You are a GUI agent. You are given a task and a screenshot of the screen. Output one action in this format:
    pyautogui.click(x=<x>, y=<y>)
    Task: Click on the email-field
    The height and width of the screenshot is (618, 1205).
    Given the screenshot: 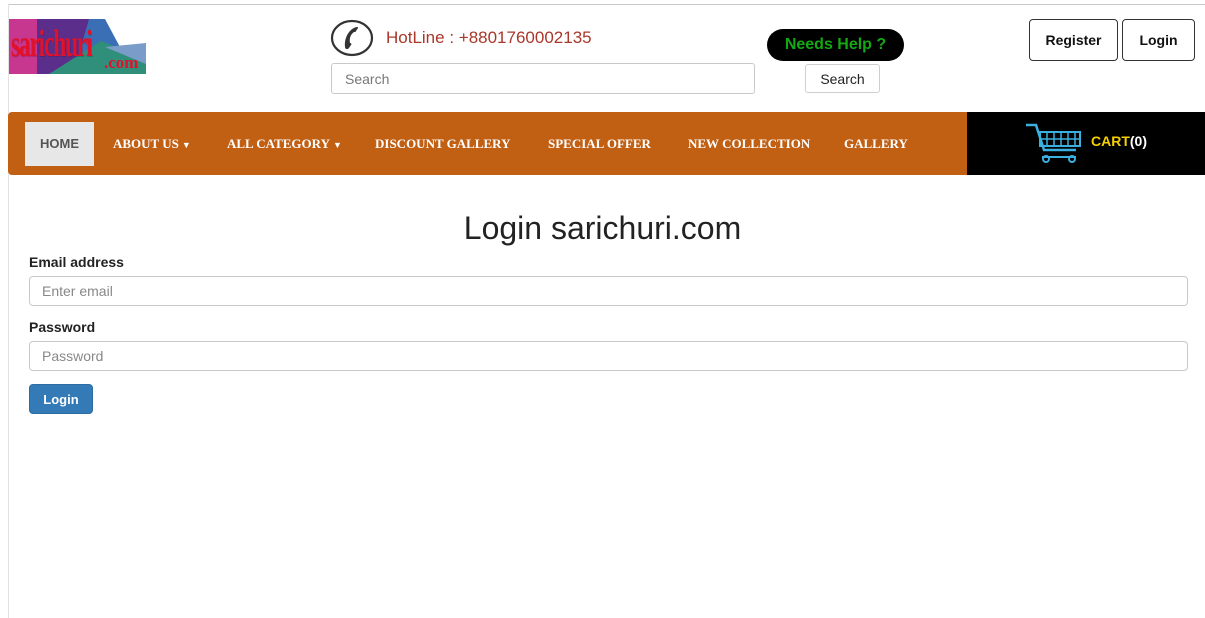 What is the action you would take?
    pyautogui.click(x=608, y=291)
    